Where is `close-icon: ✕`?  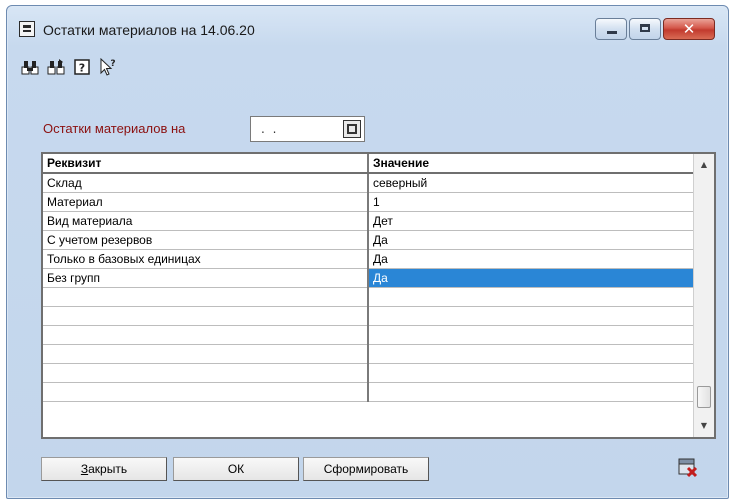 close-icon: ✕ is located at coordinates (689, 29).